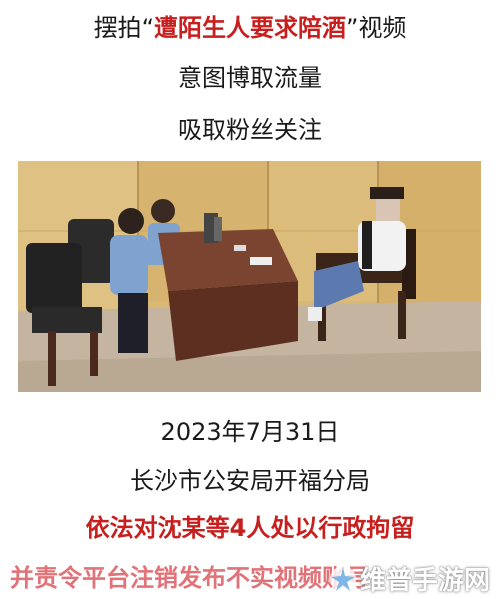 This screenshot has height=599, width=500. I want to click on watermark-text: 维普手游网, so click(424, 581).